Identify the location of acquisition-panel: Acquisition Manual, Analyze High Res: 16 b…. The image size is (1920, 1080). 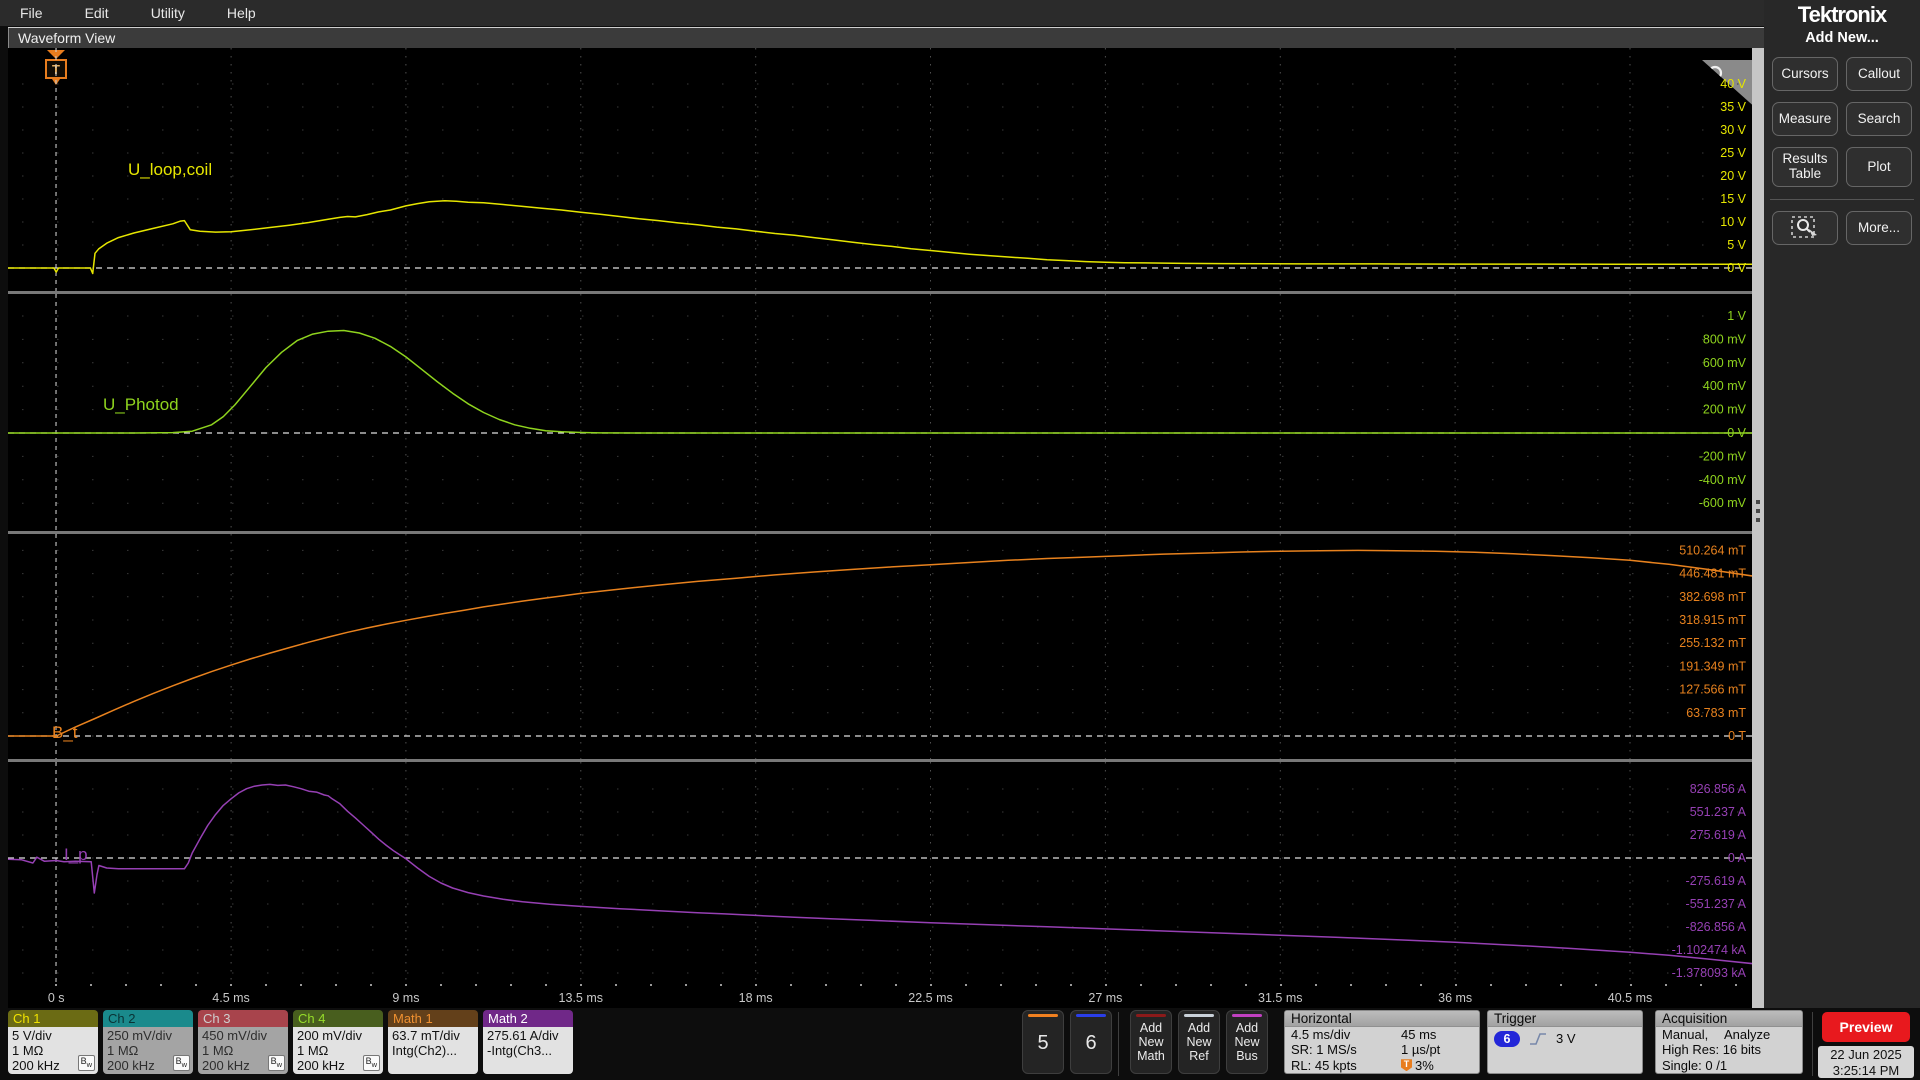
(1729, 1042).